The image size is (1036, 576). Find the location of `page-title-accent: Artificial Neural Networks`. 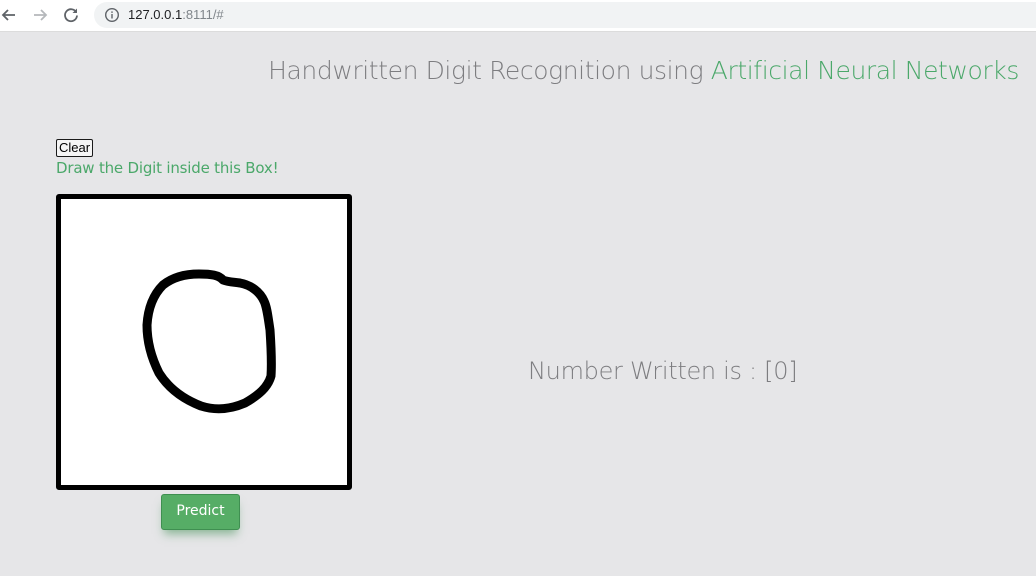

page-title-accent: Artificial Neural Networks is located at coordinates (865, 70).